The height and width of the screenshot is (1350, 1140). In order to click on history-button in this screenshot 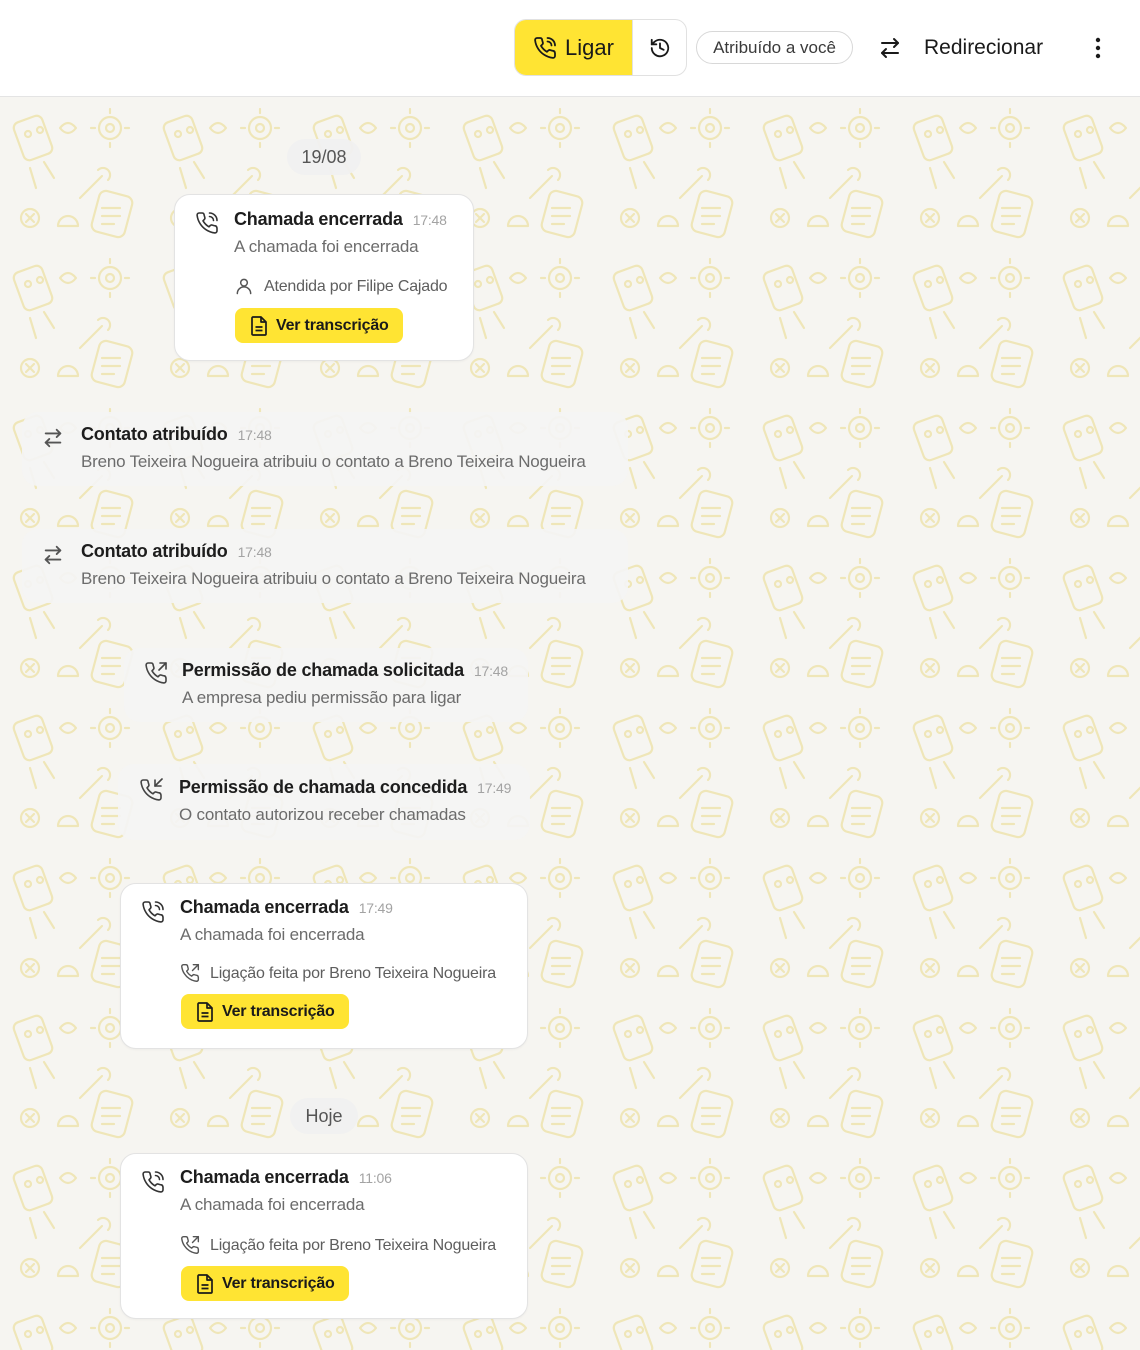, I will do `click(659, 47)`.